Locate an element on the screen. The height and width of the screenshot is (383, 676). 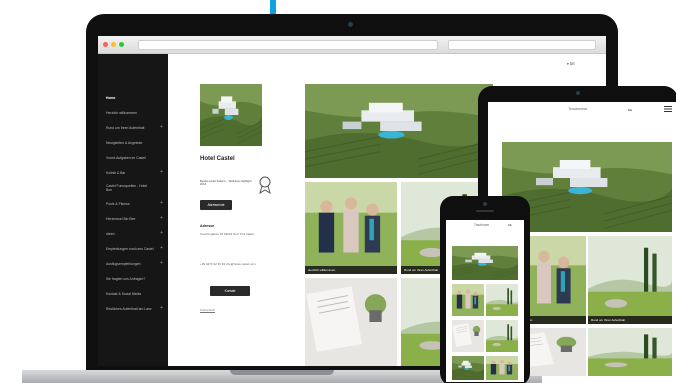
sidebar-item: Sie fragten uns Anfragen? is located at coordinates (133, 278).